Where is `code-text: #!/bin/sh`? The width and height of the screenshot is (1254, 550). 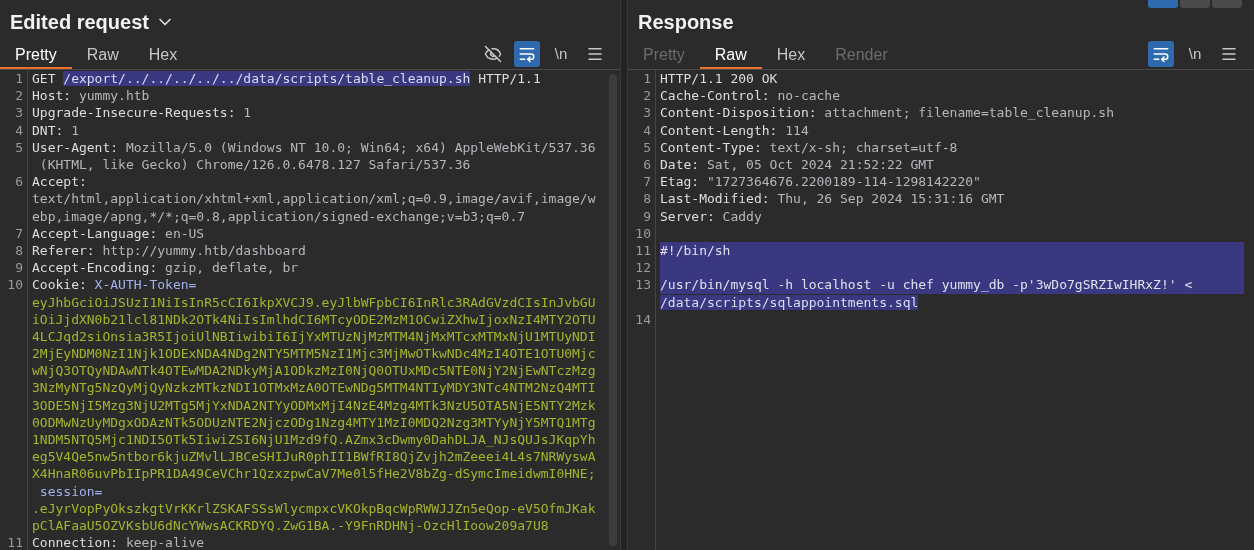
code-text: #!/bin/sh is located at coordinates (695, 251).